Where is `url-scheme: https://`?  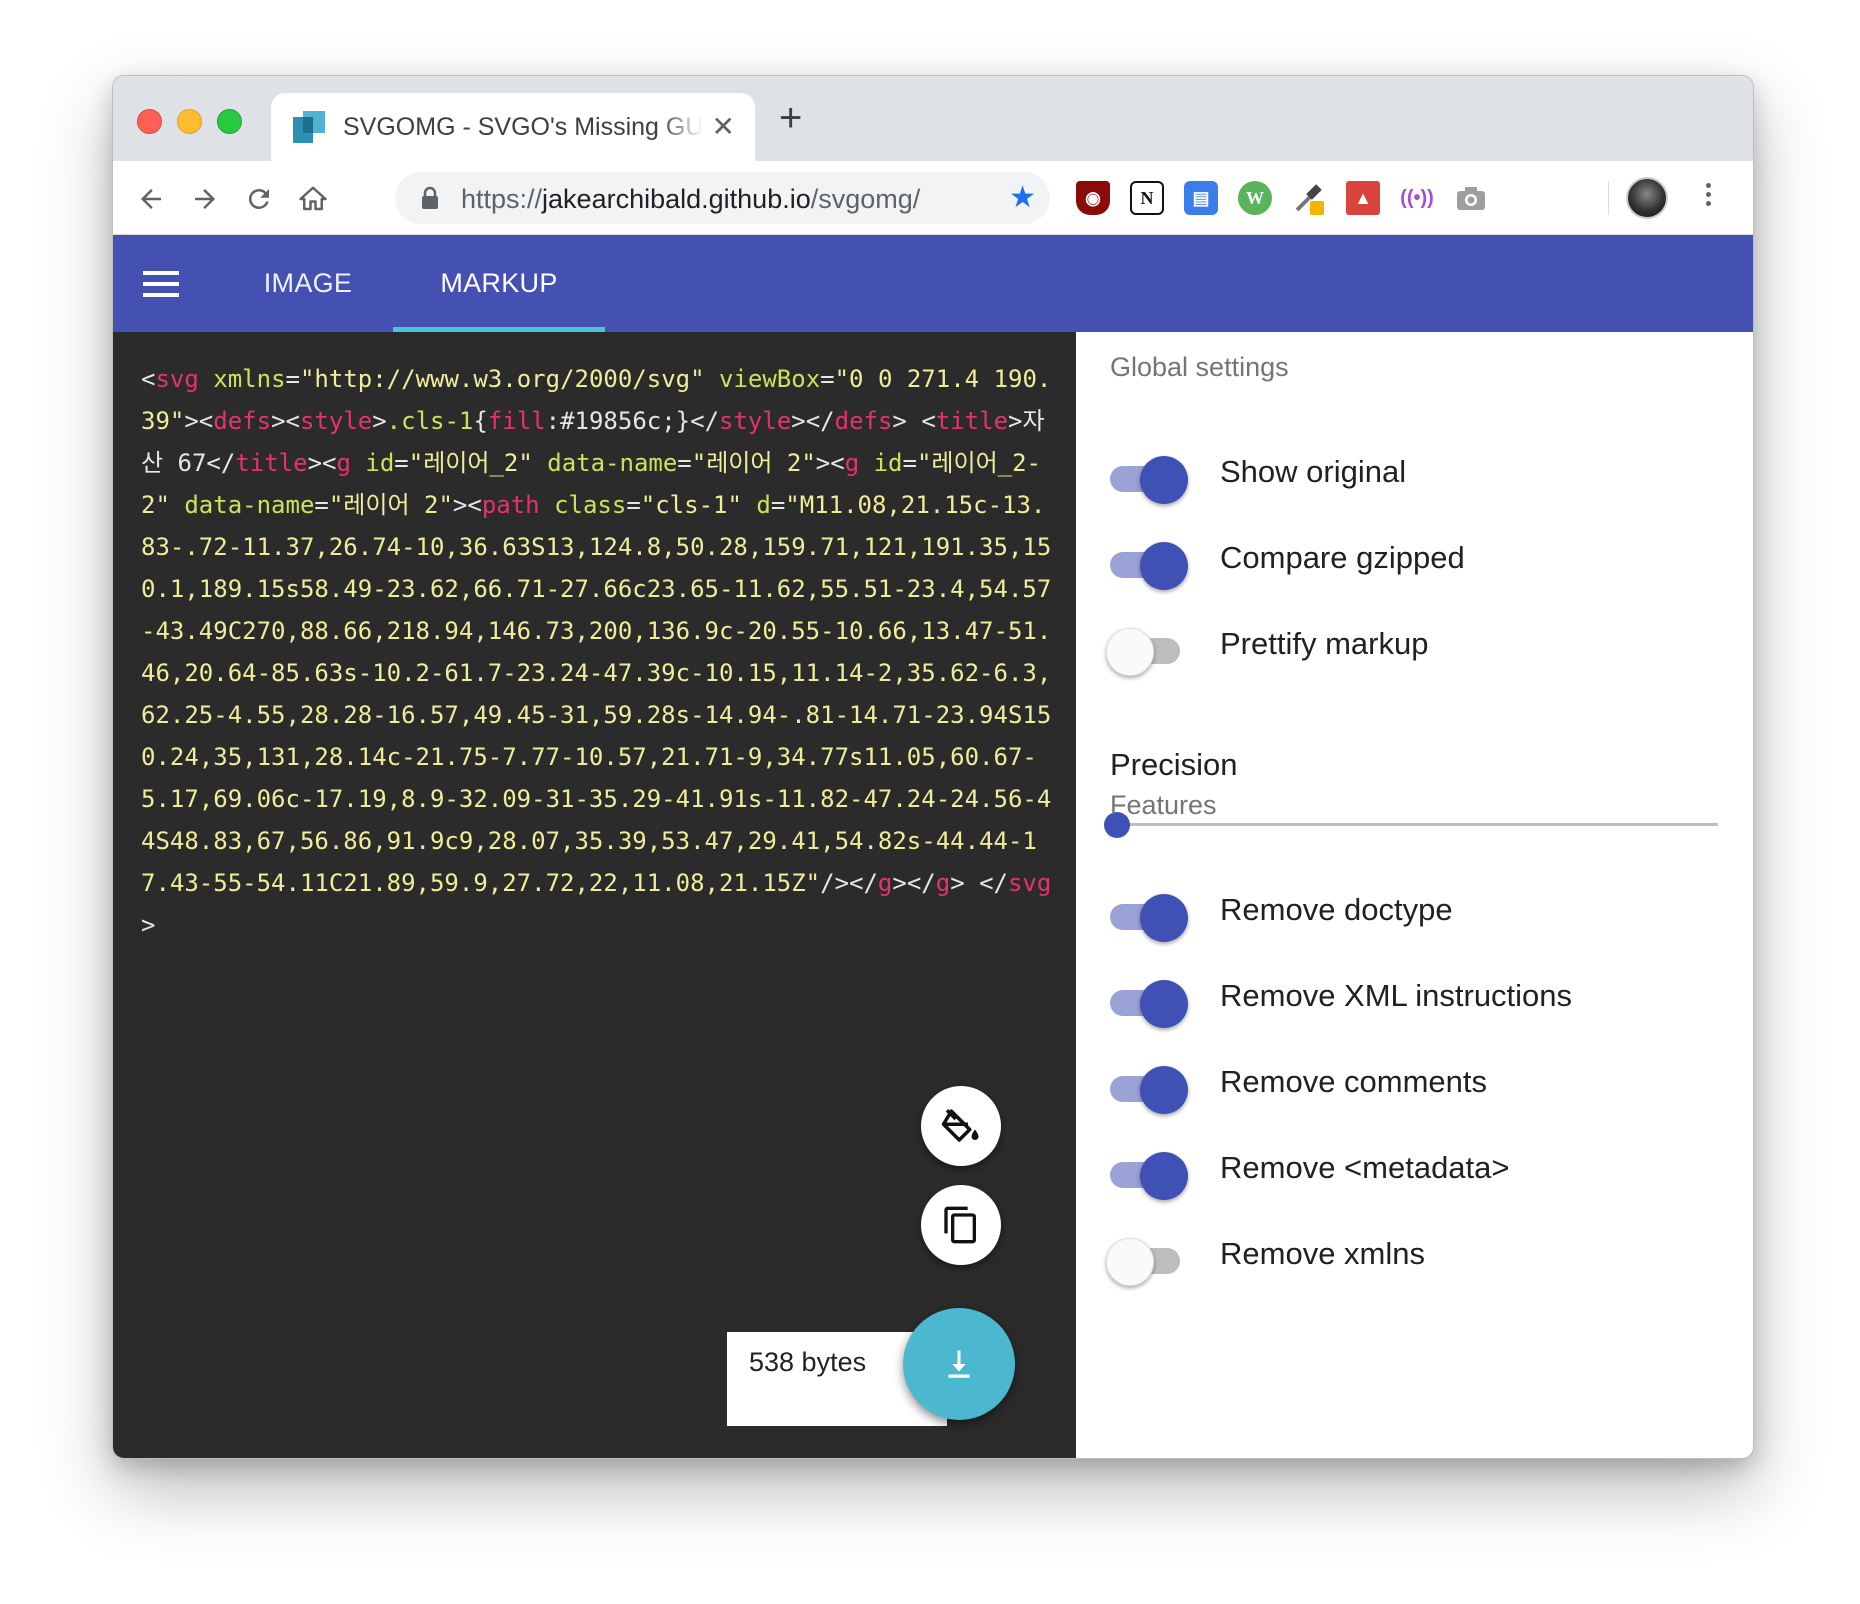 url-scheme: https:// is located at coordinates (502, 199).